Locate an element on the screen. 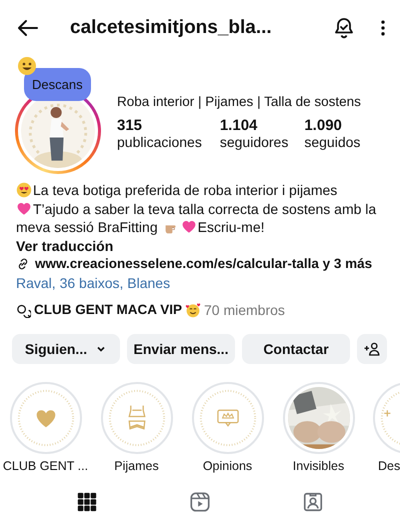  highlight-label: Des is located at coordinates (389, 465).